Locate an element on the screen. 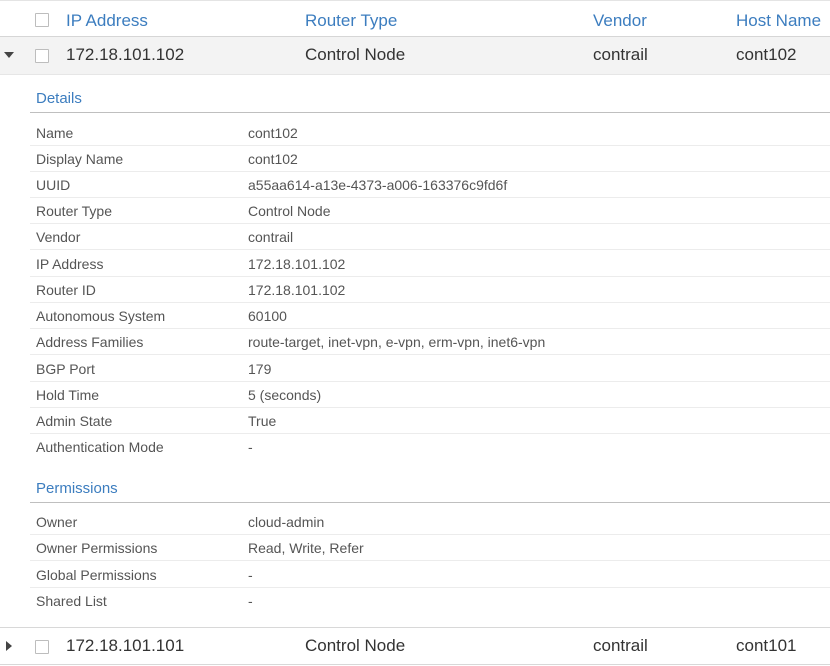 The width and height of the screenshot is (830, 666). permission-label: Global Permissions is located at coordinates (96, 575).